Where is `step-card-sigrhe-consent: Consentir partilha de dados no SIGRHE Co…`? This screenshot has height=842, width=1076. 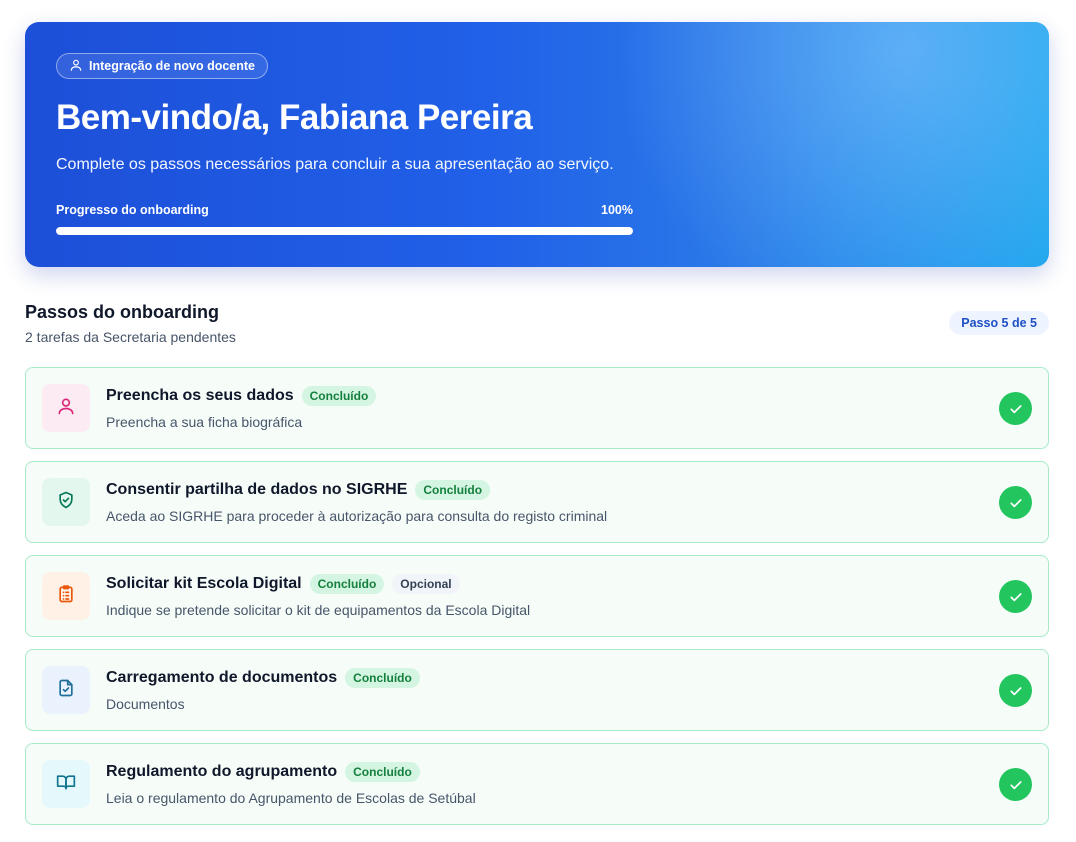 step-card-sigrhe-consent: Consentir partilha de dados no SIGRHE Co… is located at coordinates (537, 502).